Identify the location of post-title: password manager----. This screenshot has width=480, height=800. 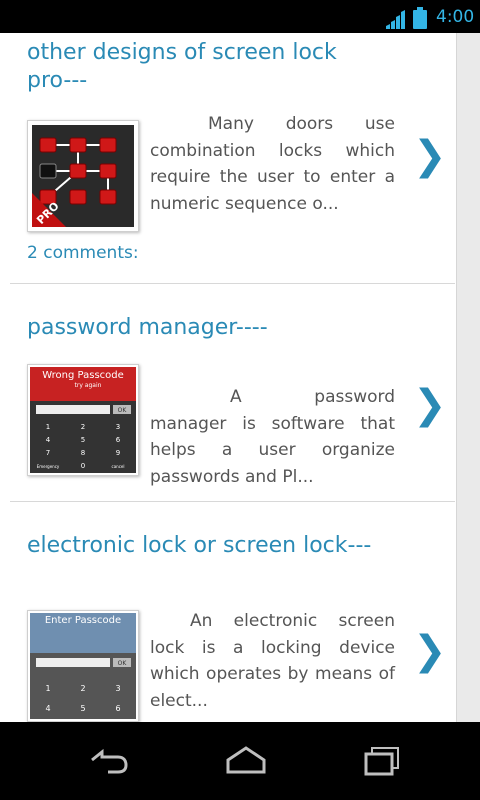
(207, 328).